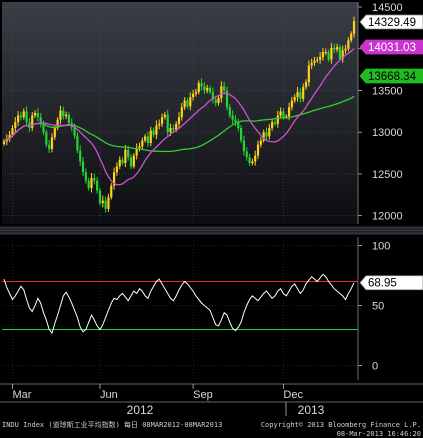 The width and height of the screenshot is (423, 438). What do you see at coordinates (382, 284) in the screenshot?
I see `rsi-badge-text: 68.95` at bounding box center [382, 284].